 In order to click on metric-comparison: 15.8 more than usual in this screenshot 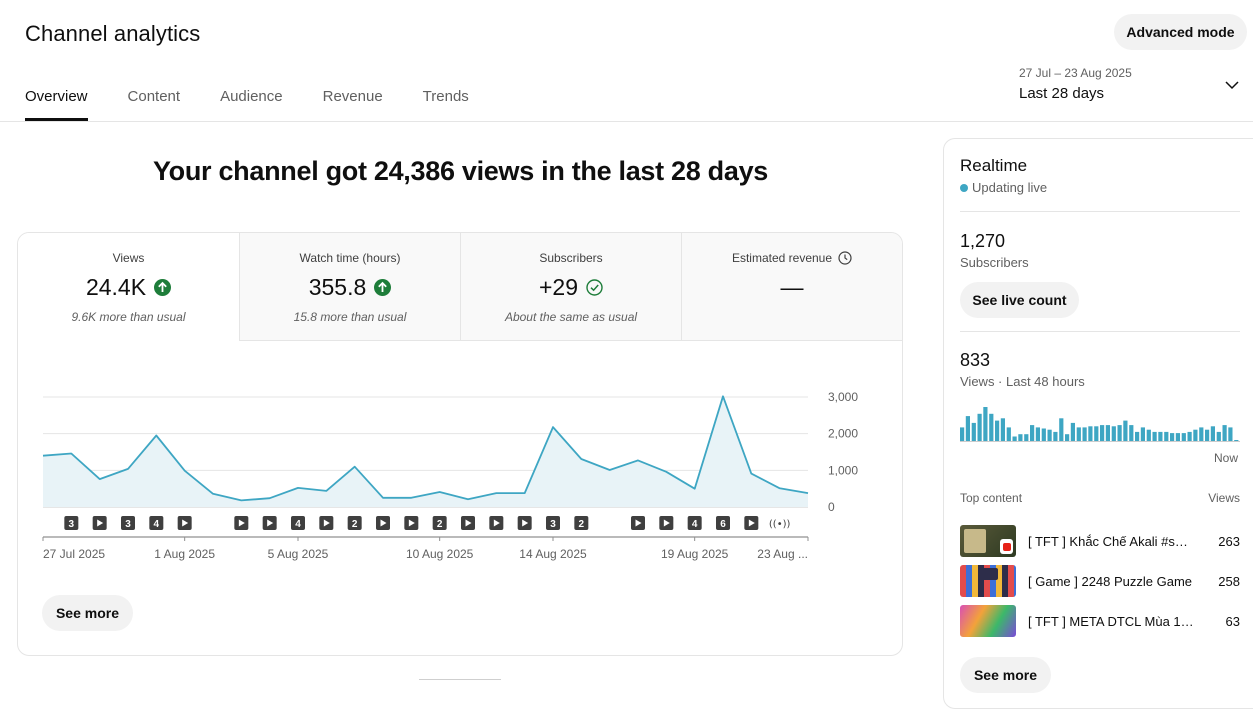, I will do `click(350, 317)`.